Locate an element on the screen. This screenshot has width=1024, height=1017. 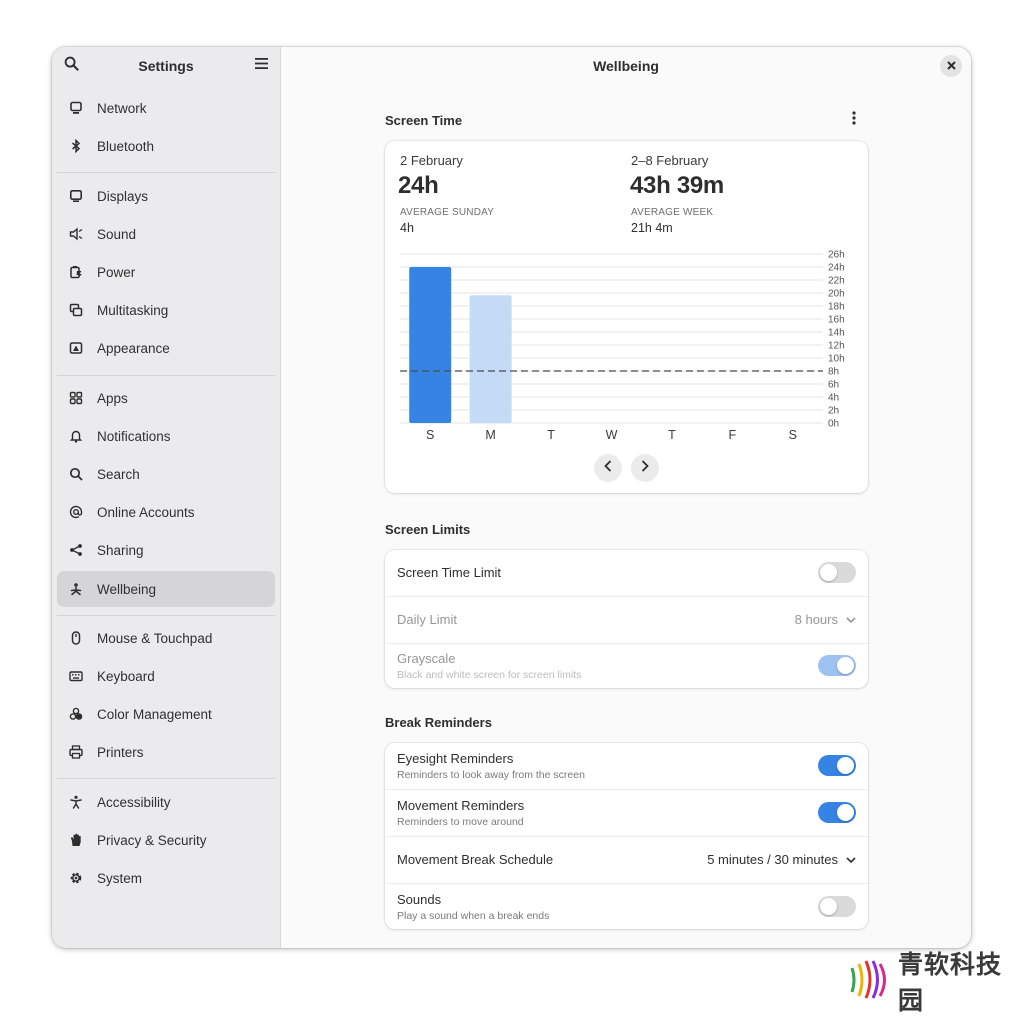
eyesight-reminders-label: Eyesight Reminders is located at coordinates (455, 758).